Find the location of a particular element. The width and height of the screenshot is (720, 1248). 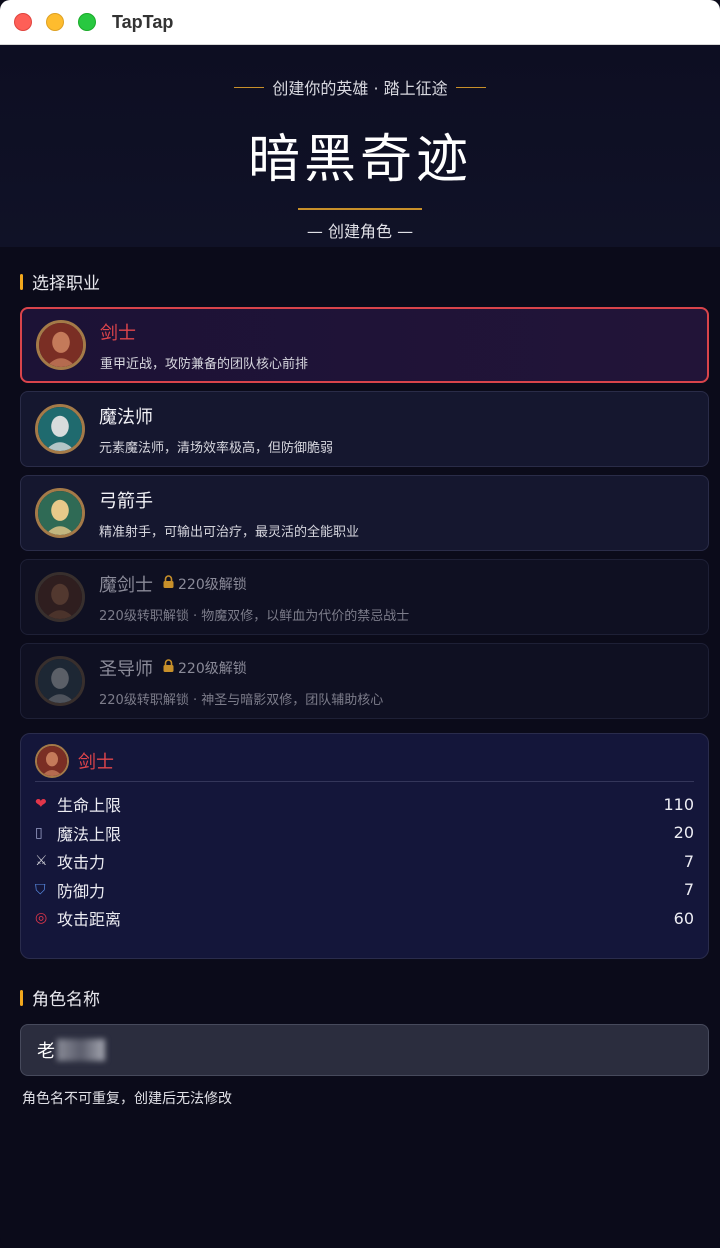

stat-label: 生命上限 is located at coordinates (89, 806).